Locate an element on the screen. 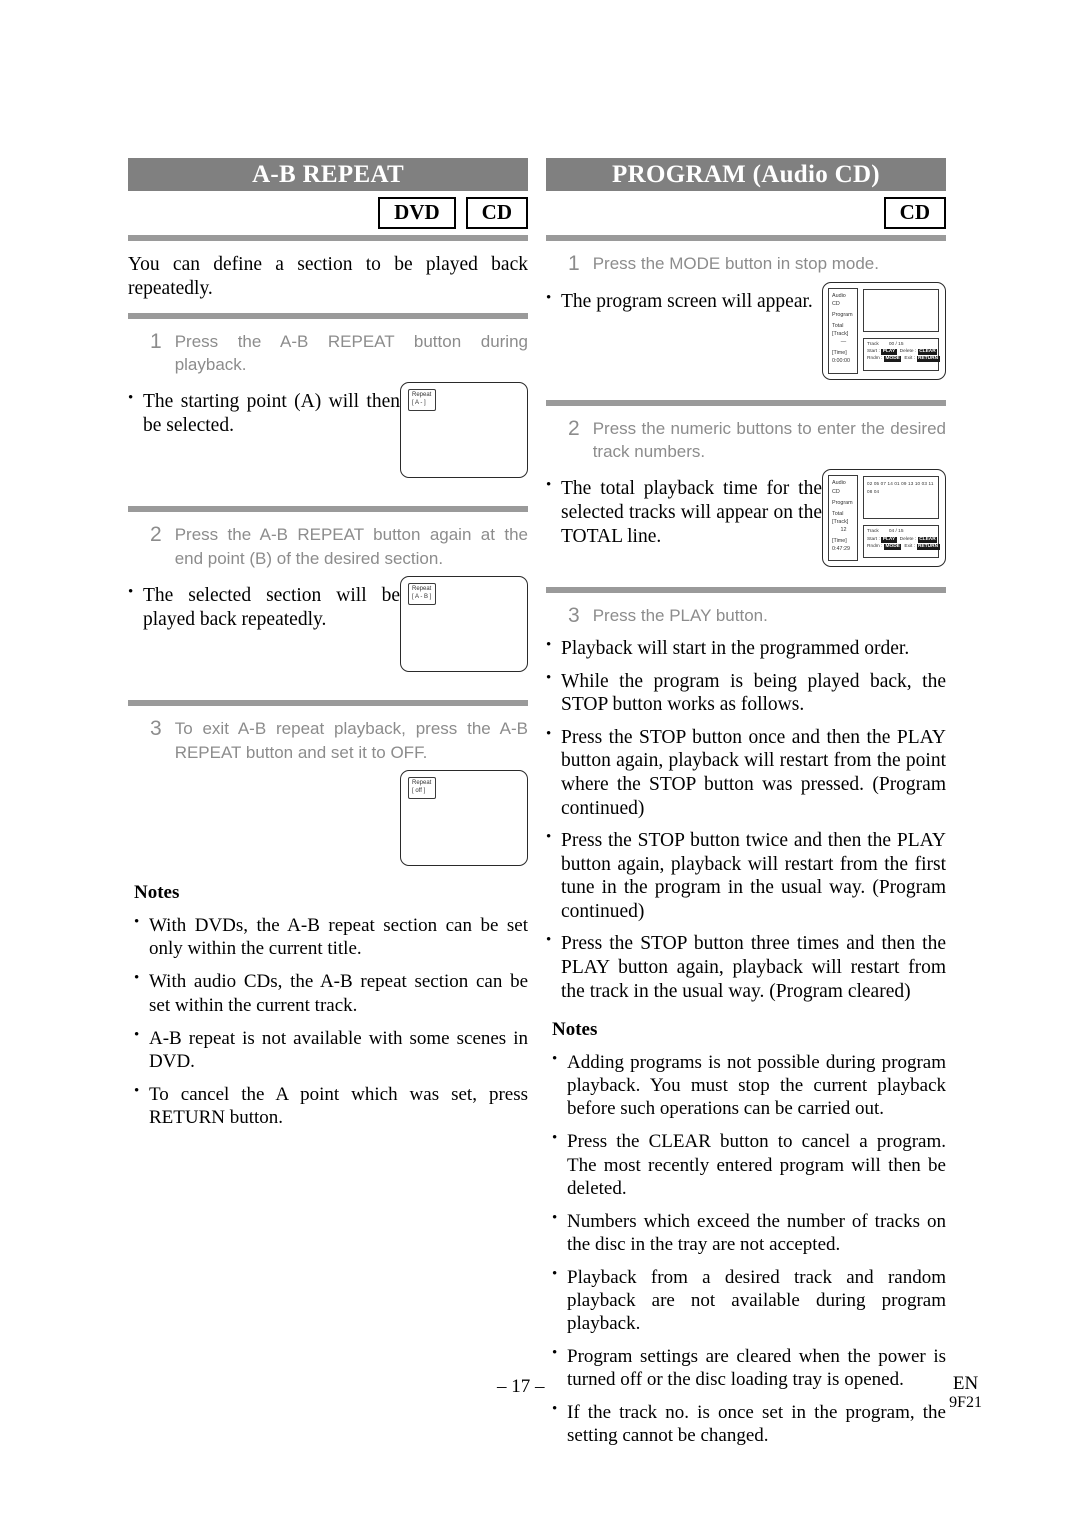 The image size is (1080, 1528). osd-repeat-indicator: Repeat [ A - ] is located at coordinates (422, 400).